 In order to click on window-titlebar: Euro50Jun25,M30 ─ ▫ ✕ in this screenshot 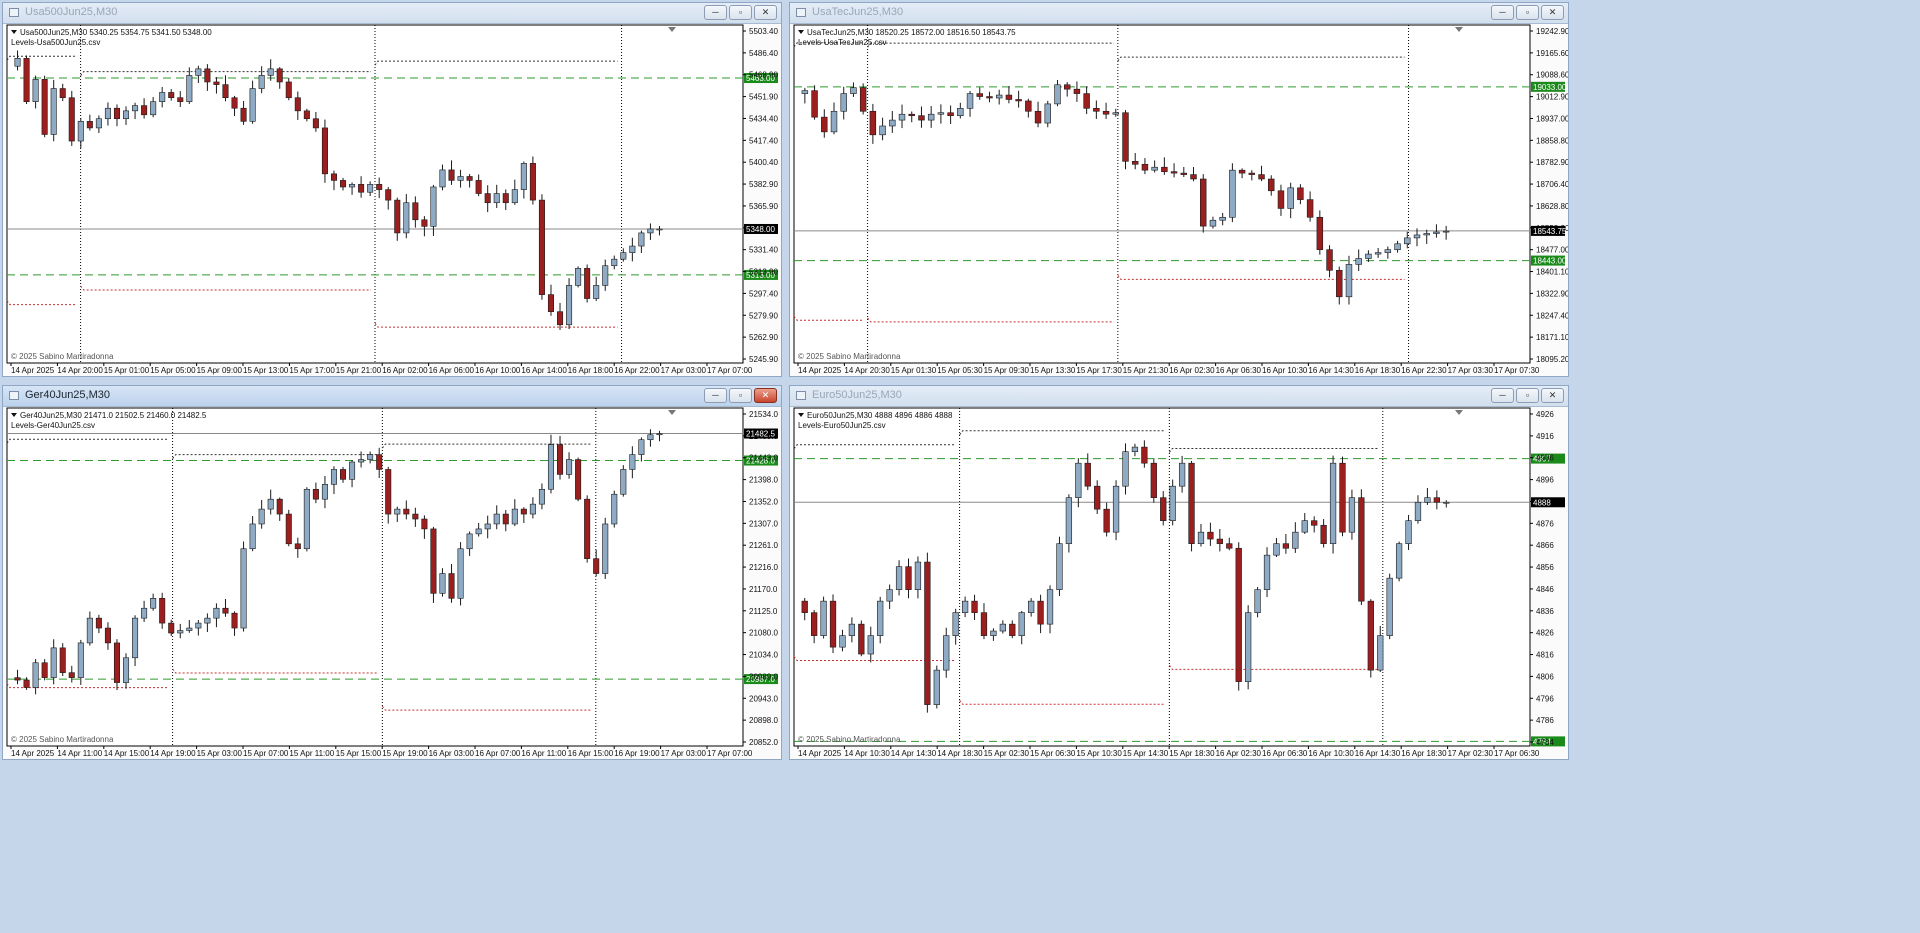, I will do `click(1179, 396)`.